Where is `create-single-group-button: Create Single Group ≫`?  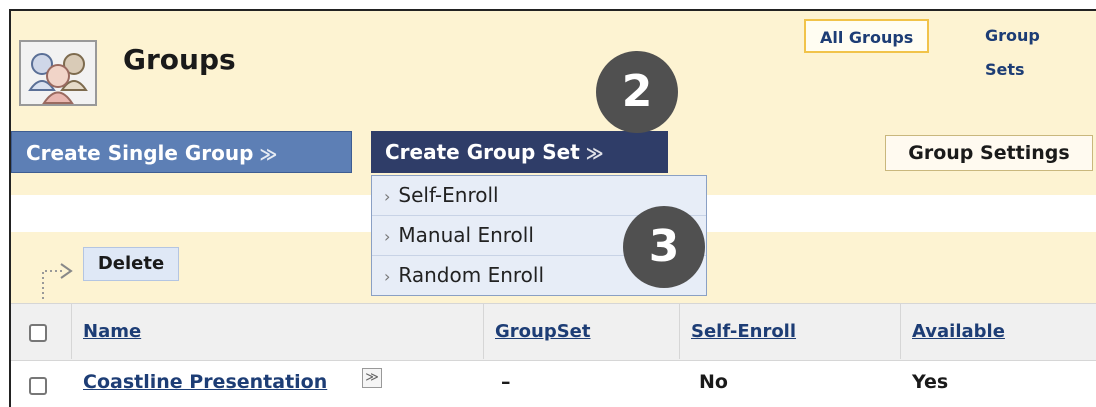
create-single-group-button: Create Single Group ≫ is located at coordinates (181, 152).